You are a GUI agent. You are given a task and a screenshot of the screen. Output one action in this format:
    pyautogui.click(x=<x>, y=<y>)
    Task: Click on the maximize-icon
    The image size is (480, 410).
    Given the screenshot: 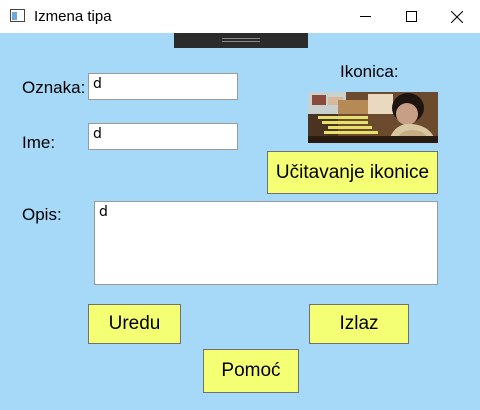 What is the action you would take?
    pyautogui.click(x=411, y=16)
    